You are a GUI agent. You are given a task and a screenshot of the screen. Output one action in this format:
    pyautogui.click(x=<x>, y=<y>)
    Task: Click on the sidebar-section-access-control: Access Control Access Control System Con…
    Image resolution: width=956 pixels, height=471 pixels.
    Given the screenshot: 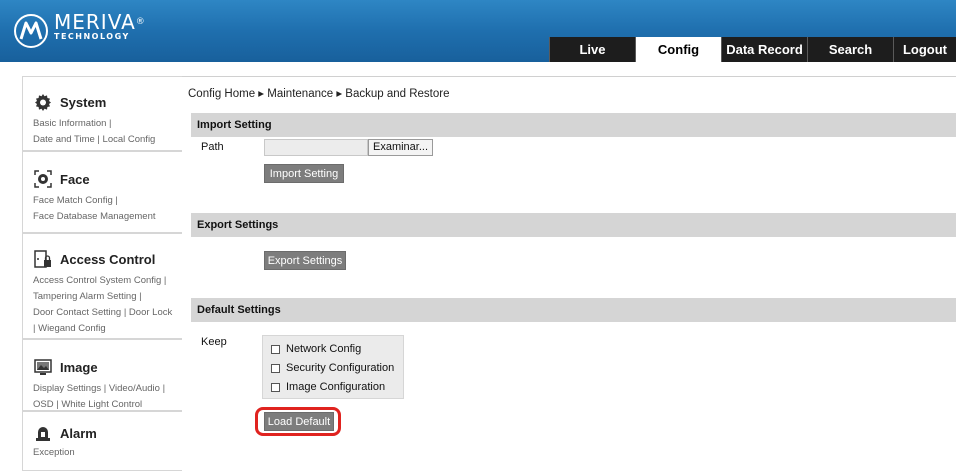 What is the action you would take?
    pyautogui.click(x=102, y=286)
    